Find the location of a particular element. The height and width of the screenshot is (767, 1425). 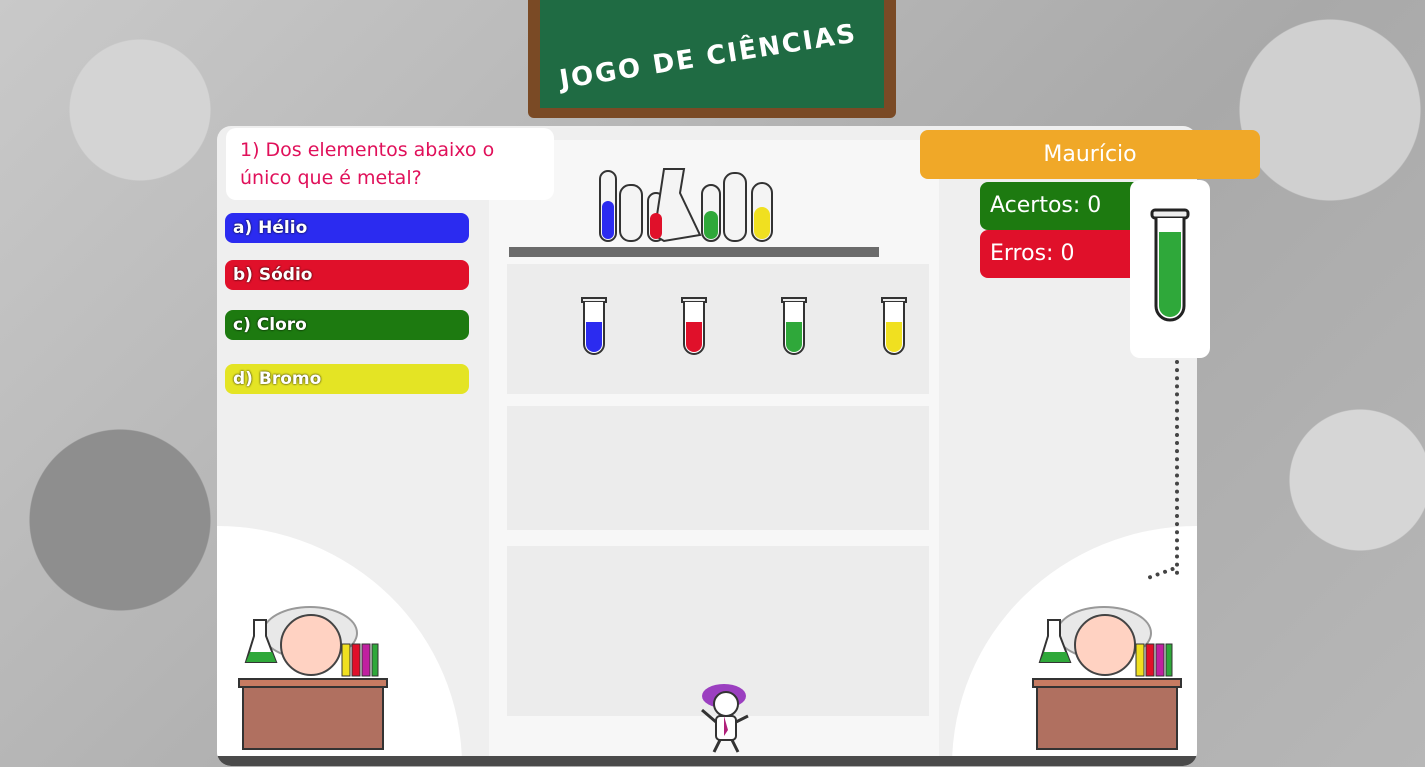

errors-counter: Erros: 0 is located at coordinates (1057, 254).